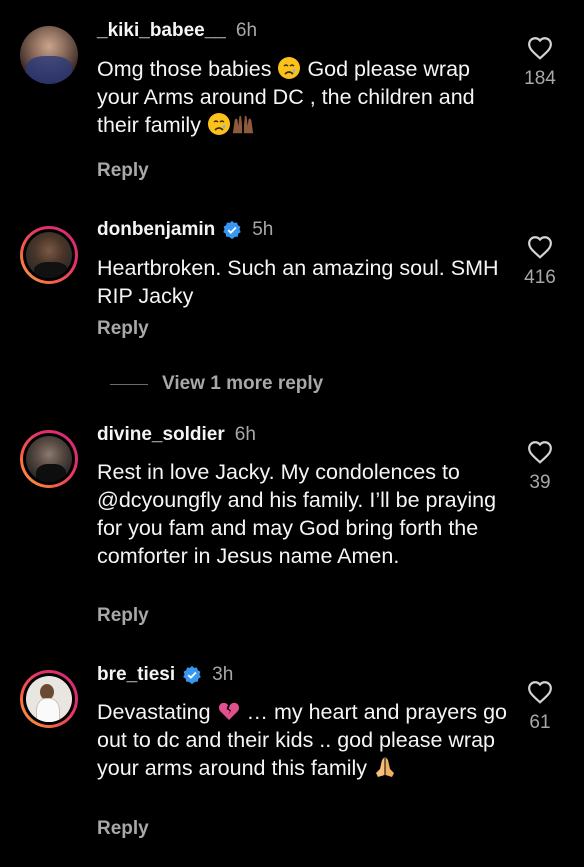  What do you see at coordinates (161, 31) in the screenshot?
I see `username: _kiki_babee__` at bounding box center [161, 31].